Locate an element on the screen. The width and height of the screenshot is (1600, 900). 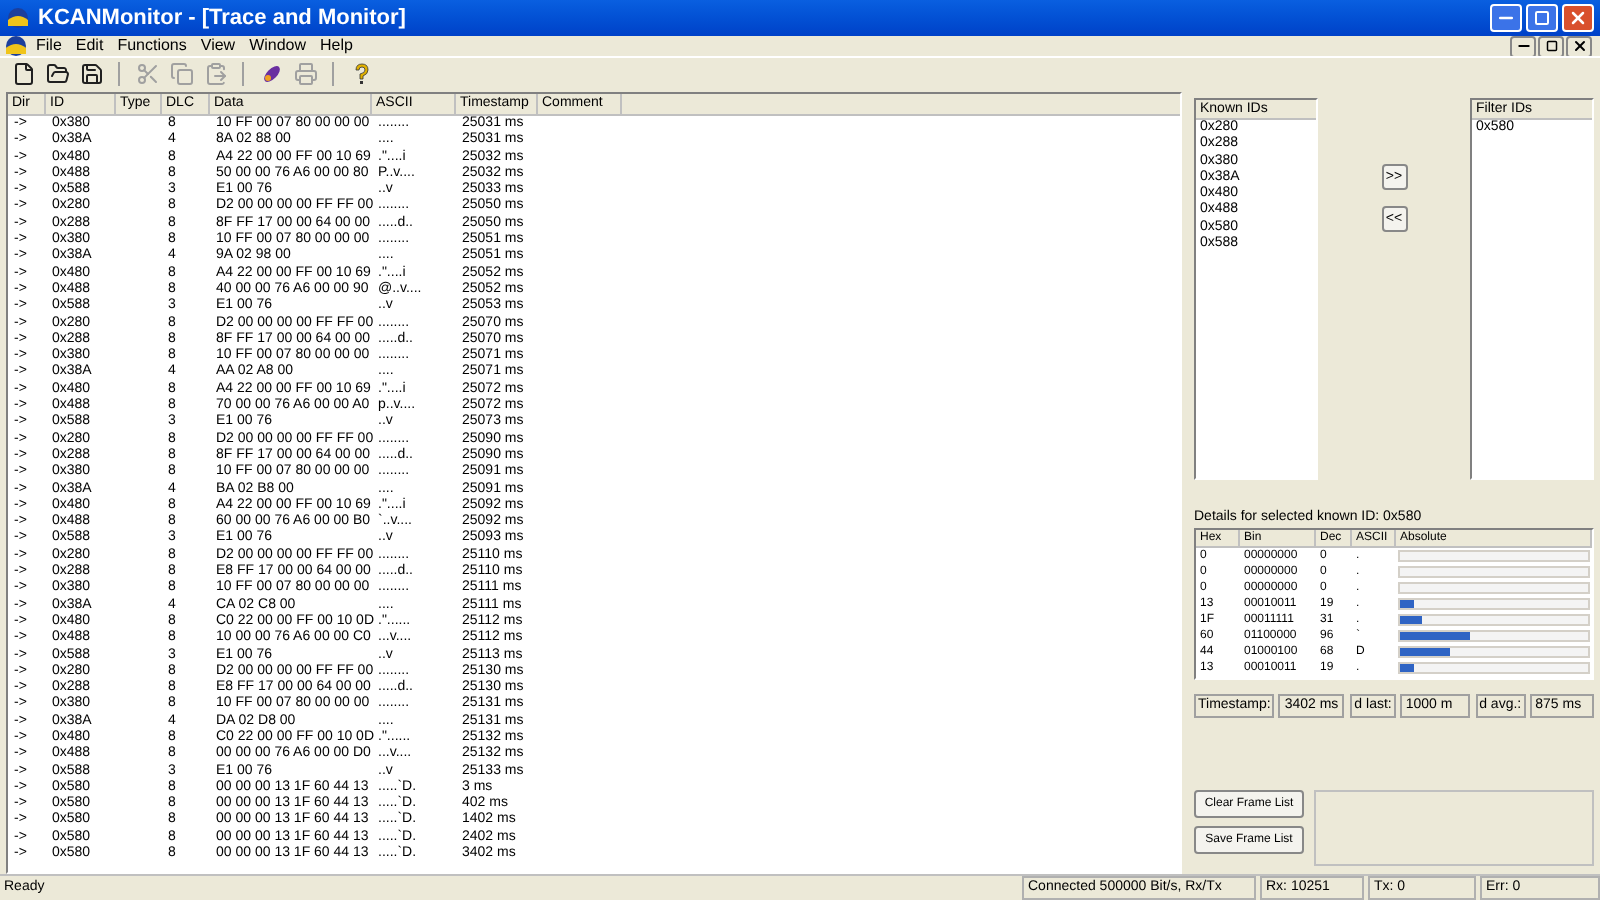
menu-item: Window is located at coordinates (278, 46).